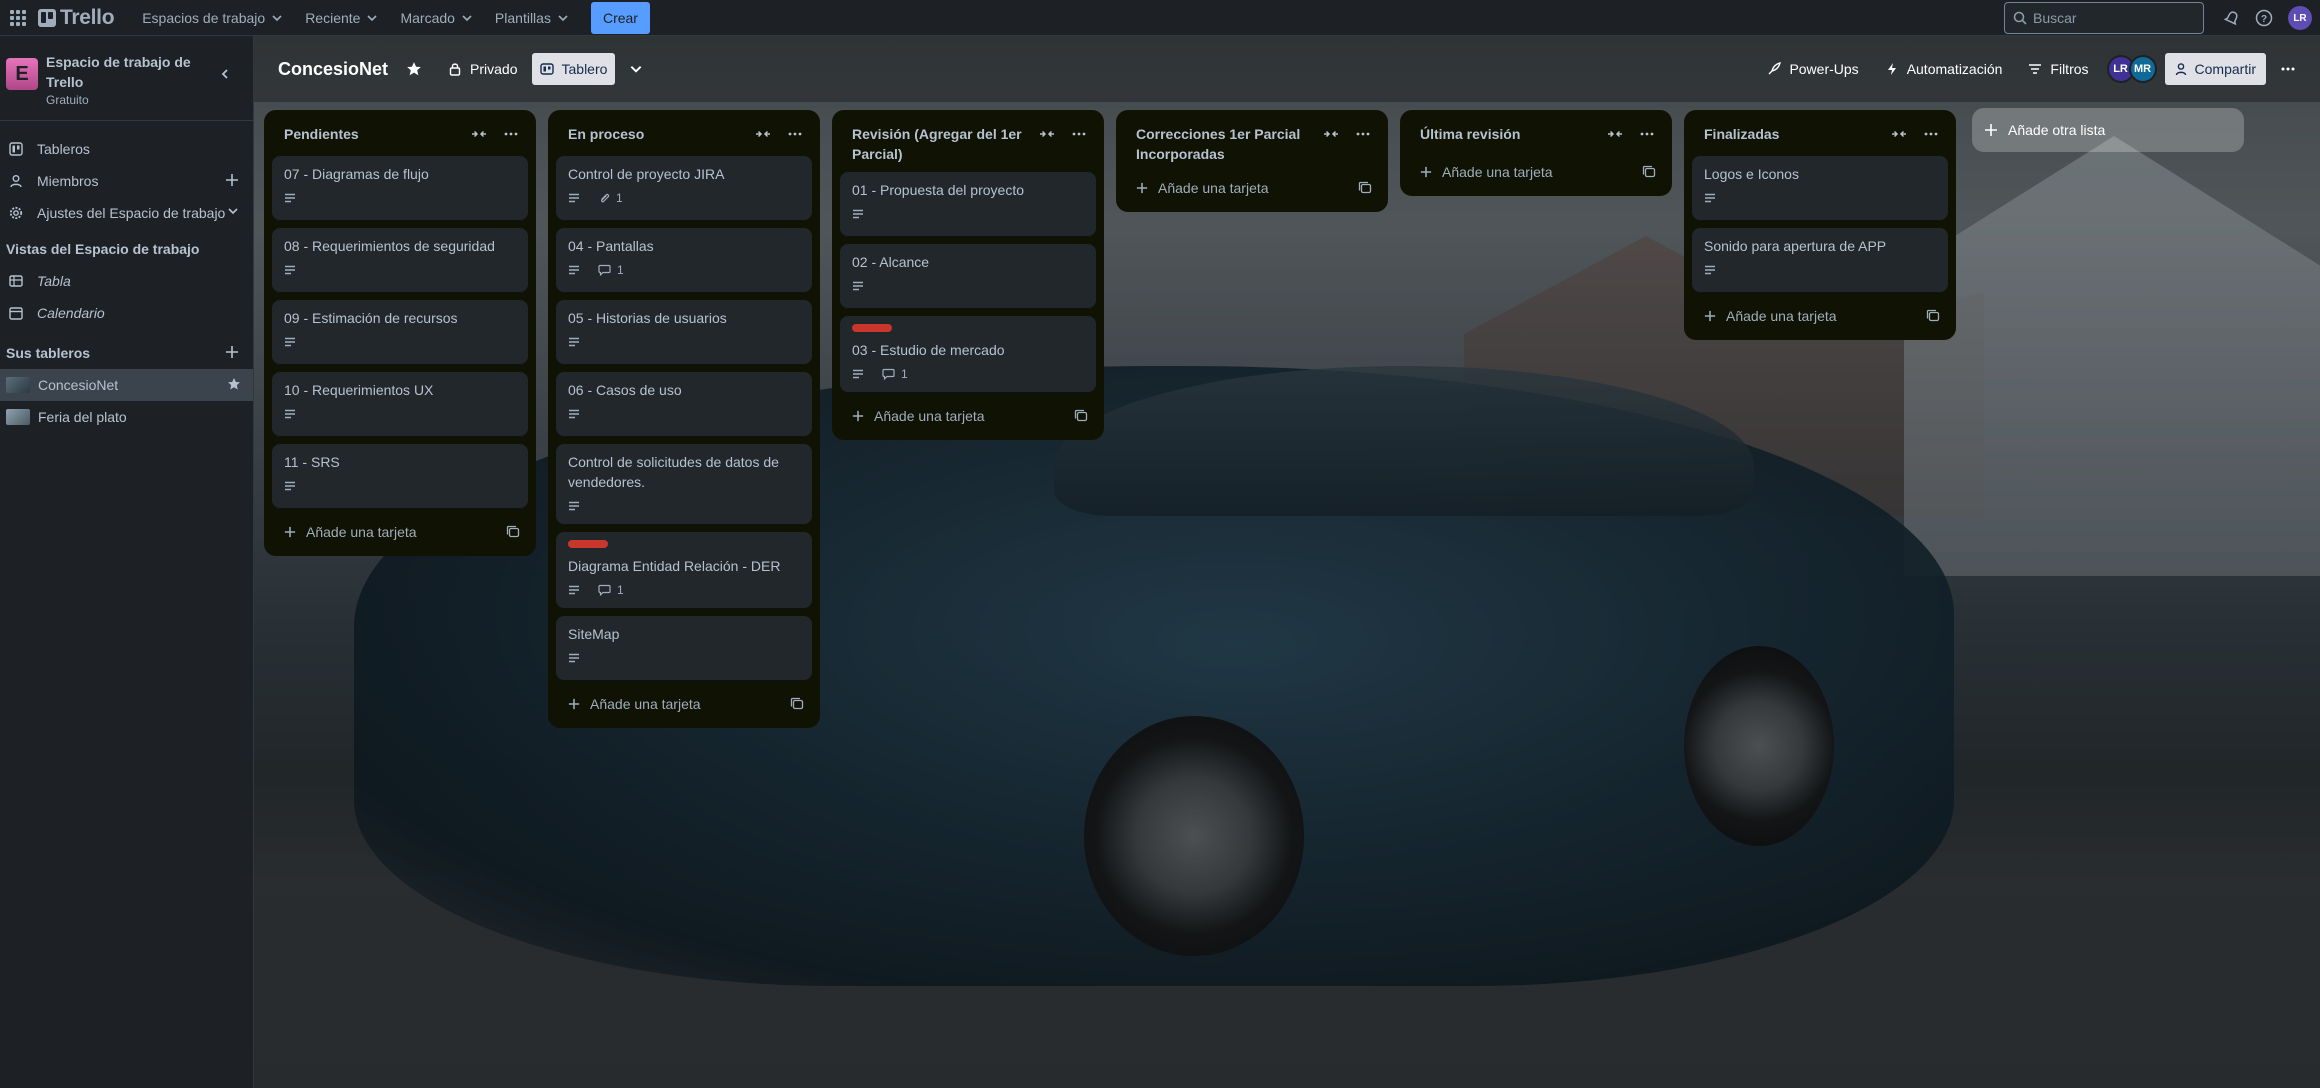 The height and width of the screenshot is (1088, 2320). What do you see at coordinates (18, 18) in the screenshot?
I see `app-switcher-icon` at bounding box center [18, 18].